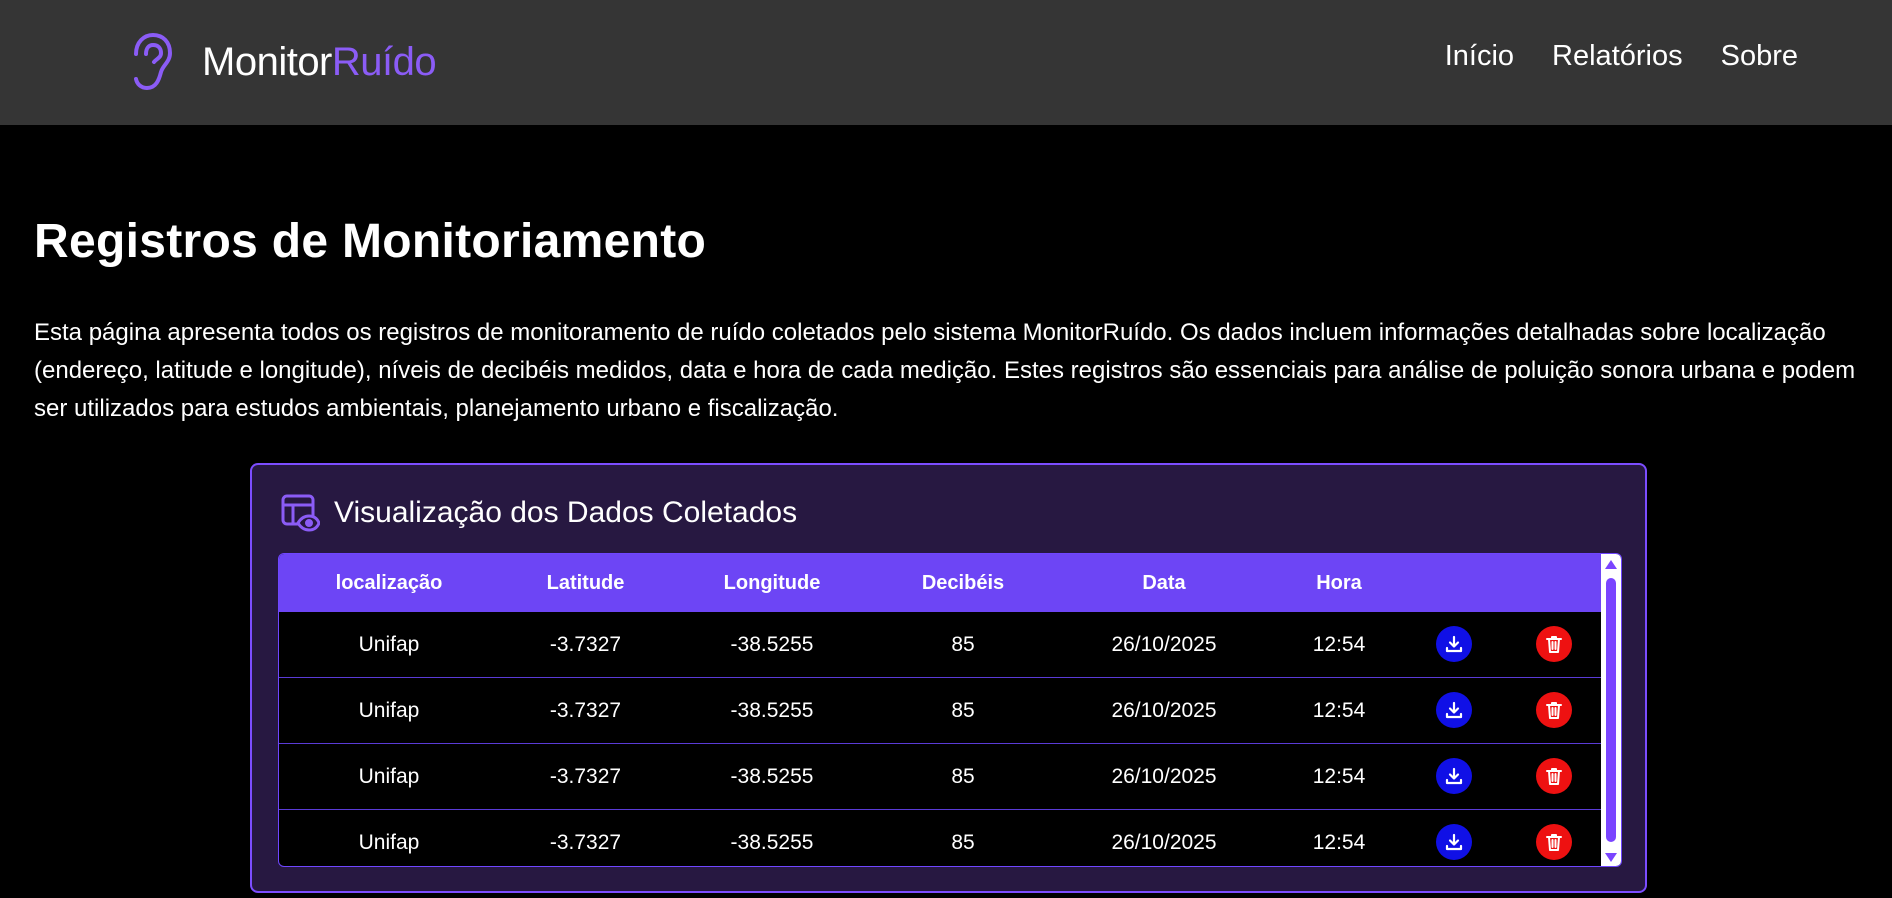 Image resolution: width=1892 pixels, height=898 pixels. Describe the element at coordinates (1759, 56) in the screenshot. I see `nav-sobre: Sobre` at that location.